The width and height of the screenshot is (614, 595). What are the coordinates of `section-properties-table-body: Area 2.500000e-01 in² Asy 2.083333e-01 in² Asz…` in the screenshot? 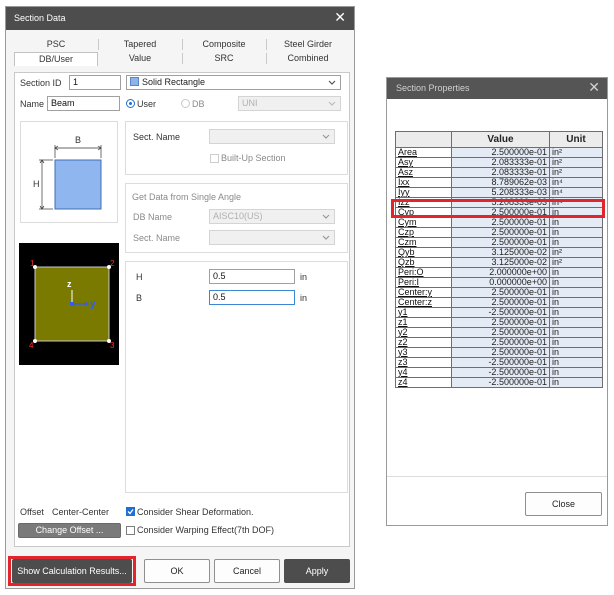 It's located at (499, 267).